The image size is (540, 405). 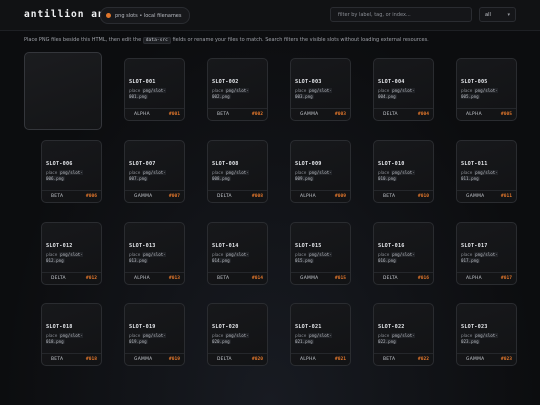 I want to click on slot-footer: ALPHA #001, so click(x=154, y=114).